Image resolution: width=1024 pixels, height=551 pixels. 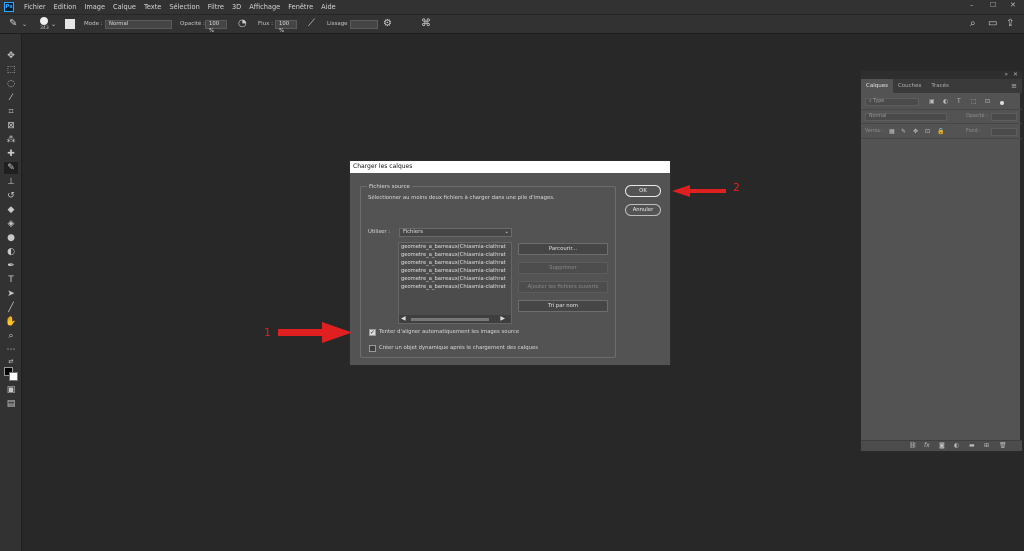 I want to click on zoom-tool-icon: ⌕, so click(x=11, y=336).